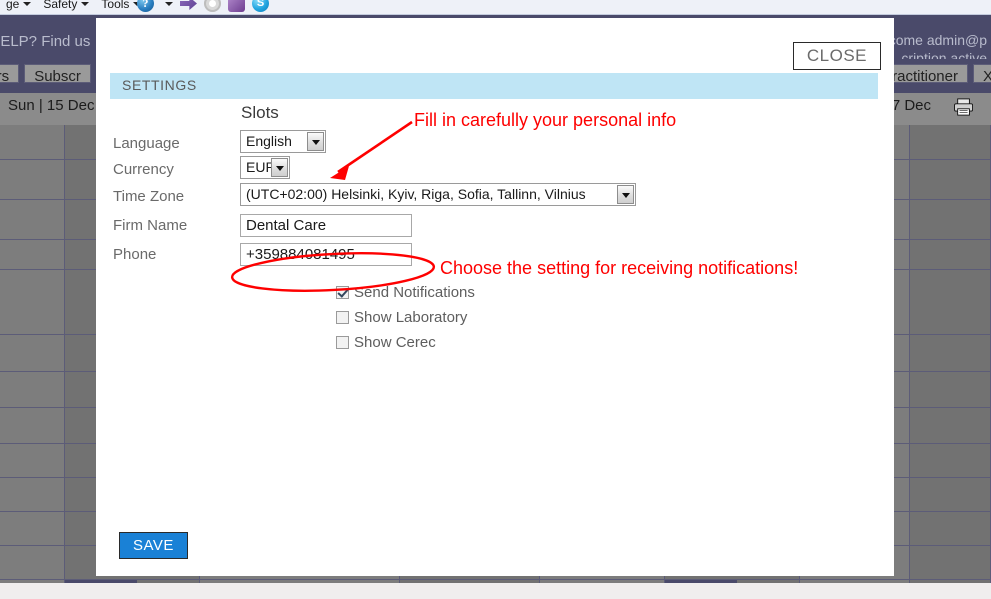 This screenshot has height=599, width=991. What do you see at coordinates (188, 5) in the screenshot?
I see `send-icon` at bounding box center [188, 5].